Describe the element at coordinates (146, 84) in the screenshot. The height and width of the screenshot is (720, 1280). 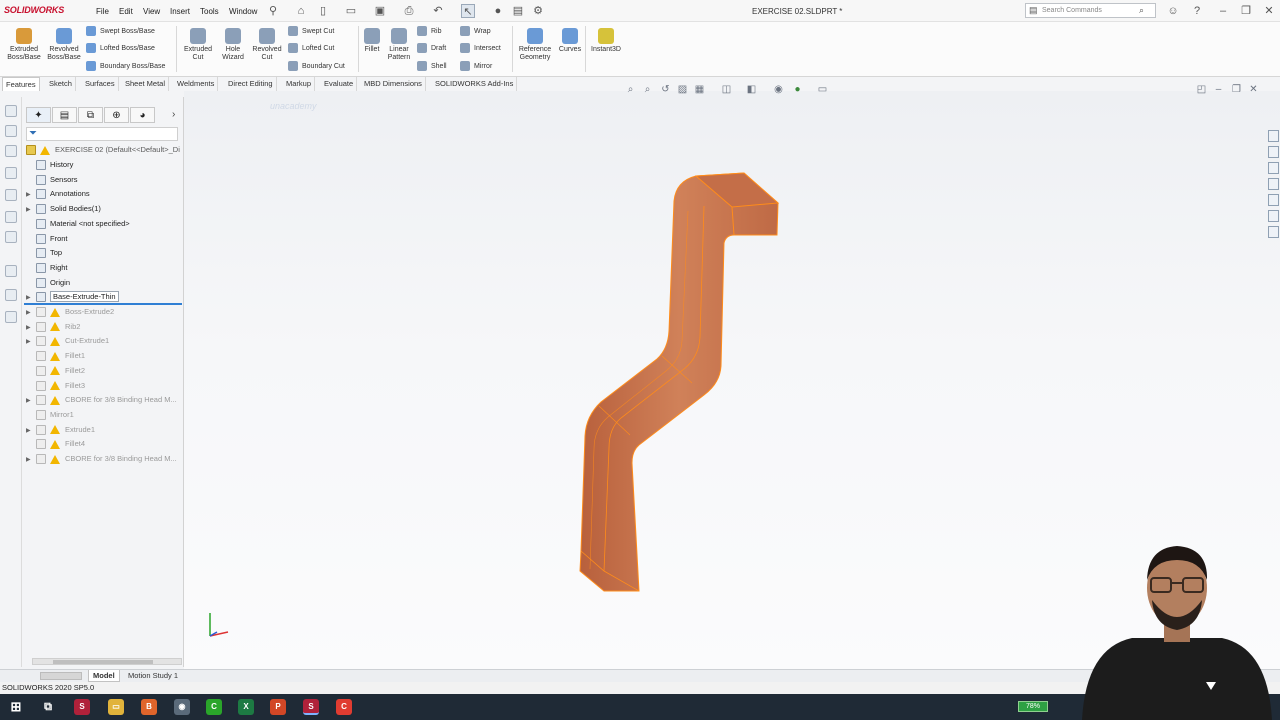
I see `tab-sheet-metal: Sheet Metal` at that location.